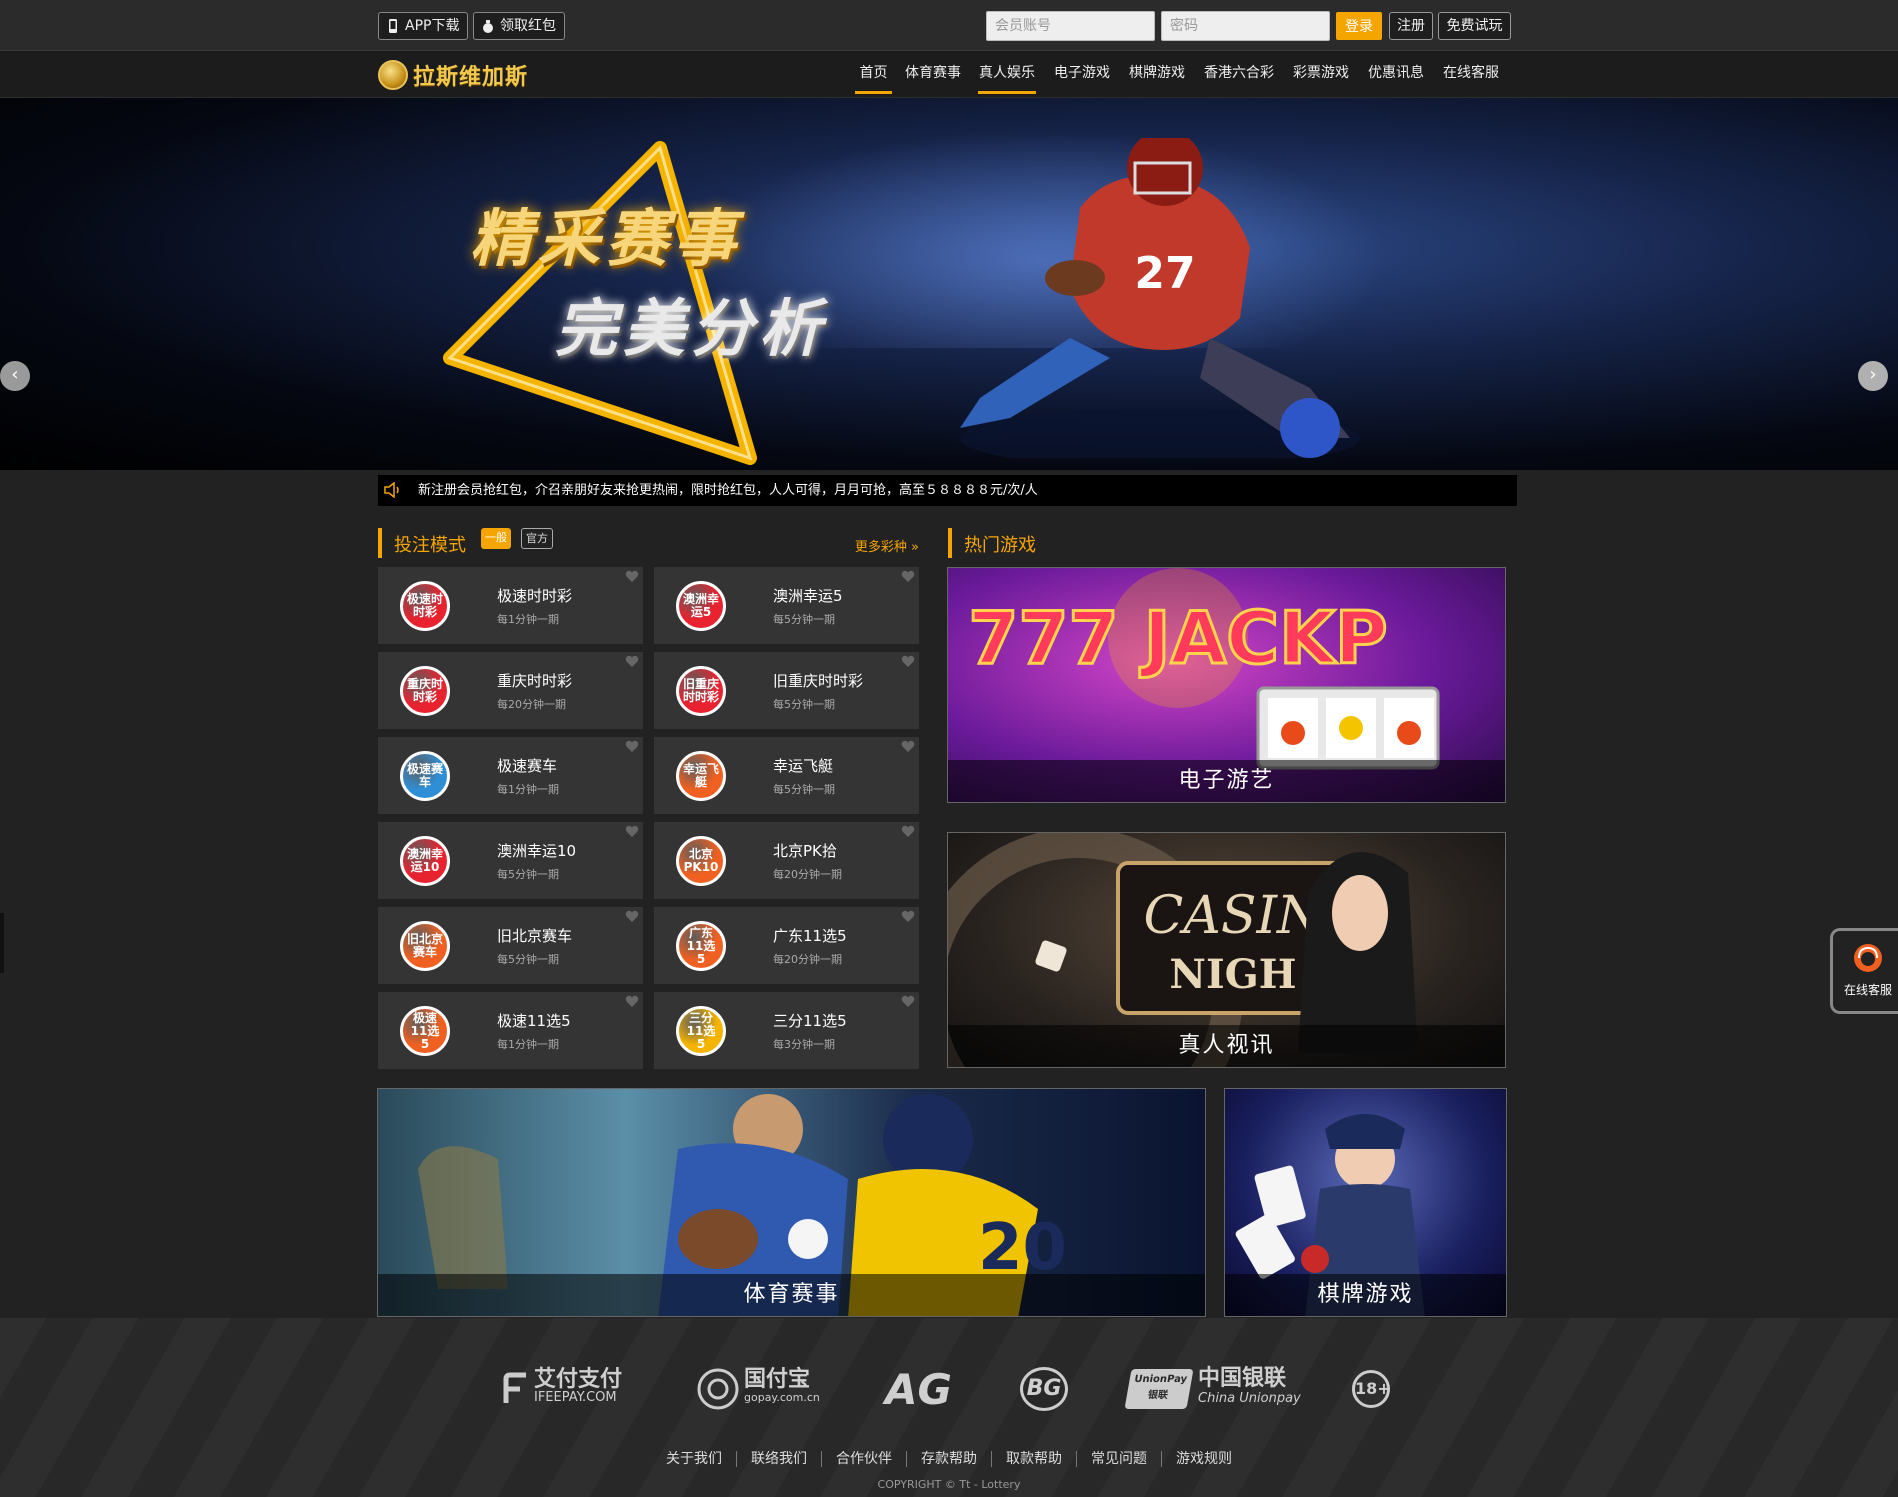 This screenshot has width=1898, height=1497. Describe the element at coordinates (758, 1389) in the screenshot. I see `gopay-logo: 国付宝 gopay.com.cn` at that location.